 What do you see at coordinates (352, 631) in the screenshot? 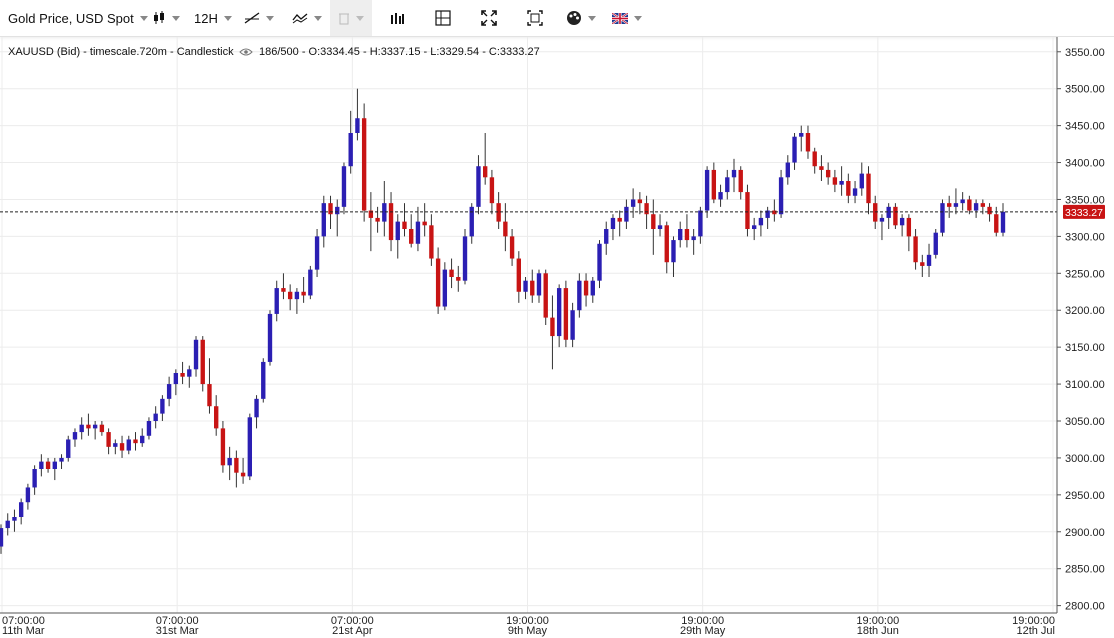
I see `x-tick-date: 21st Apr` at bounding box center [352, 631].